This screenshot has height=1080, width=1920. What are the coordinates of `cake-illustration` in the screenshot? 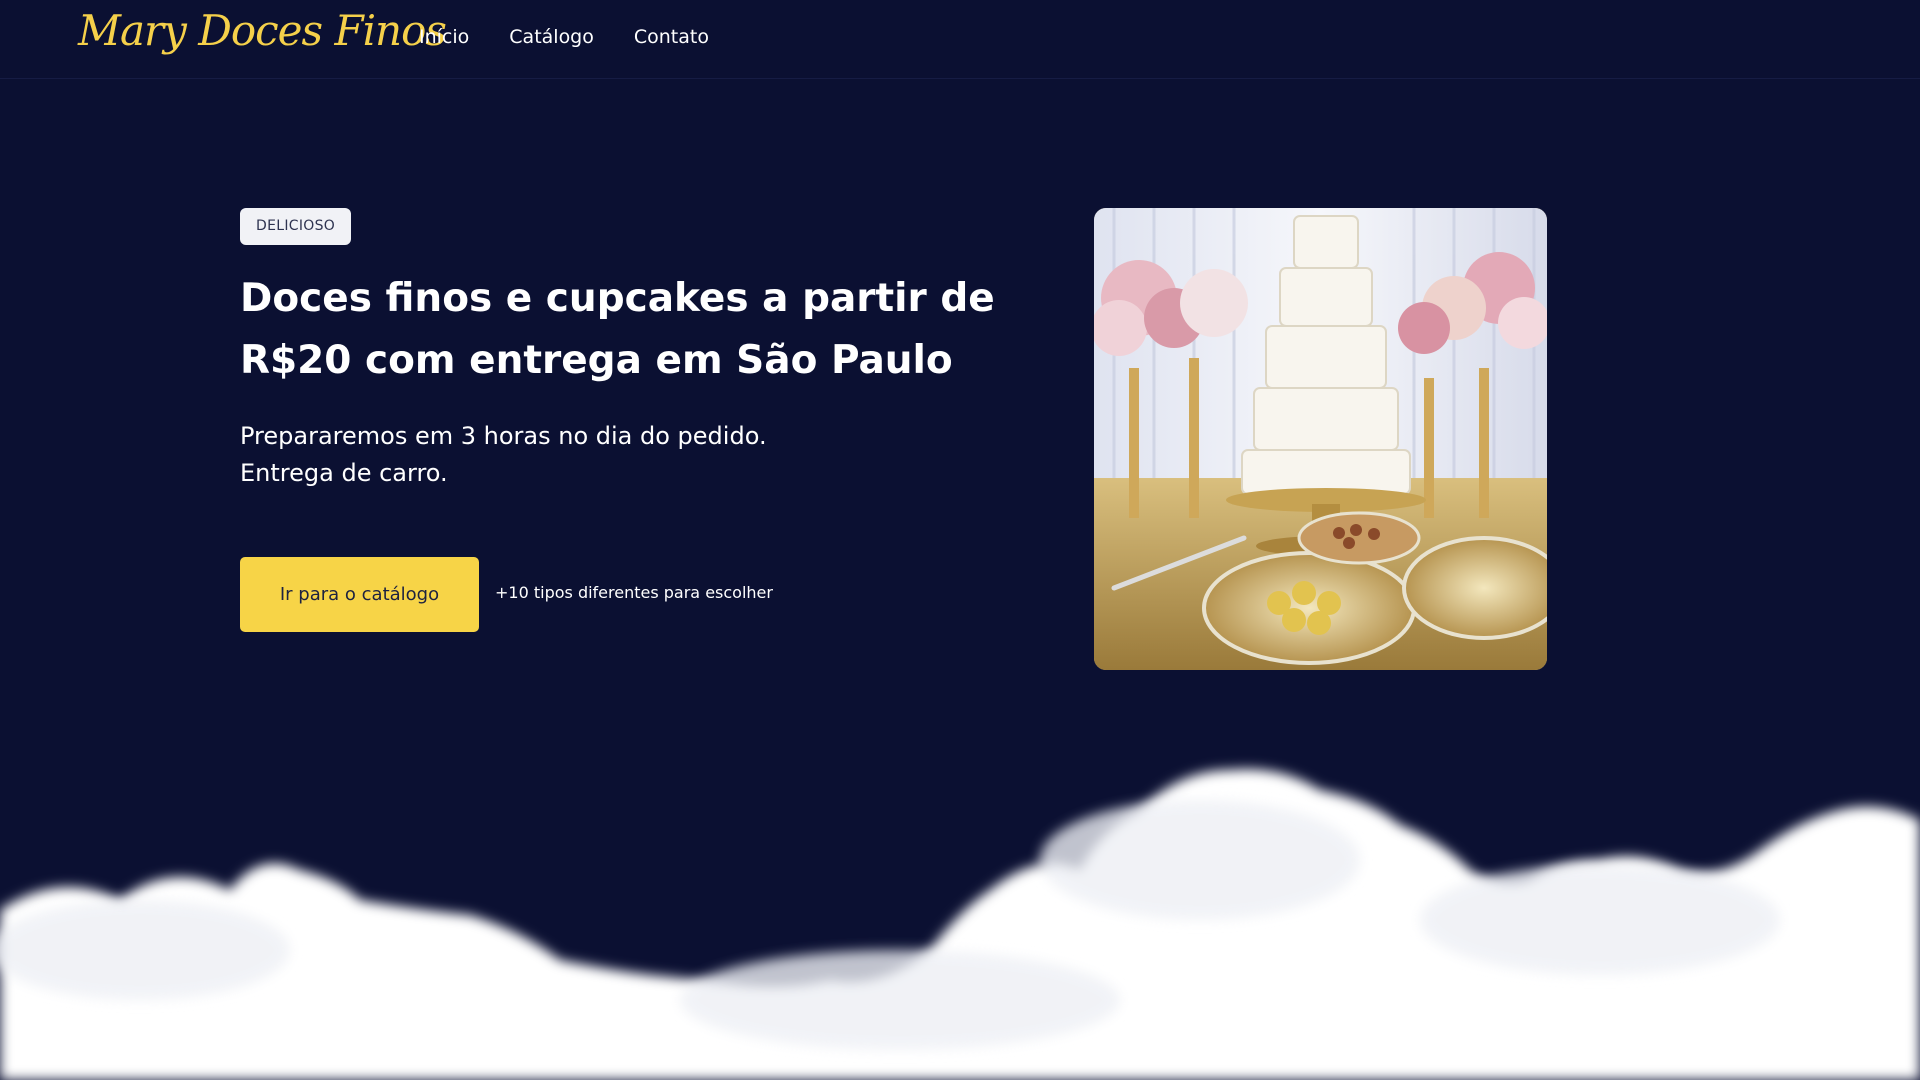 It's located at (1320, 439).